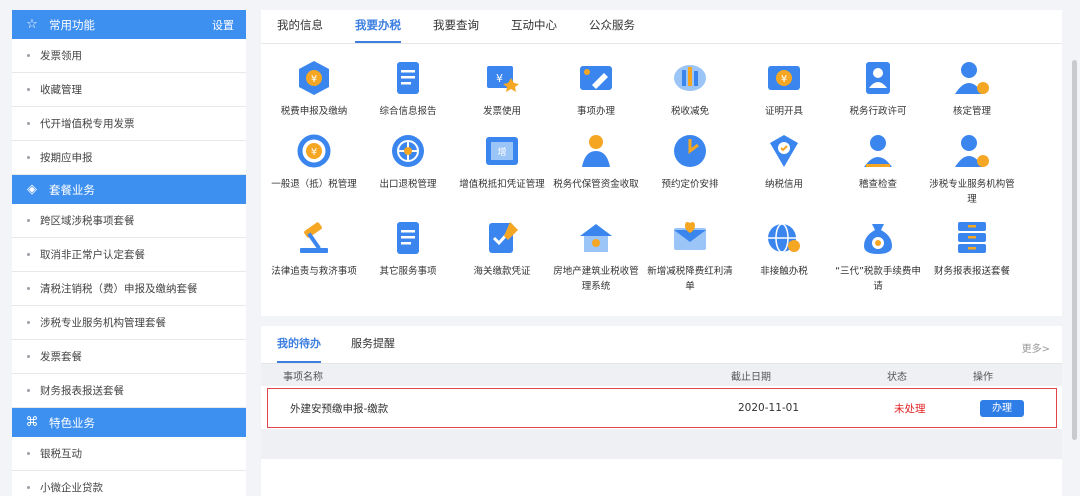  What do you see at coordinates (129, 483) in the screenshot?
I see `sidebar-item-sme-loan: 小微企业贷款` at bounding box center [129, 483].